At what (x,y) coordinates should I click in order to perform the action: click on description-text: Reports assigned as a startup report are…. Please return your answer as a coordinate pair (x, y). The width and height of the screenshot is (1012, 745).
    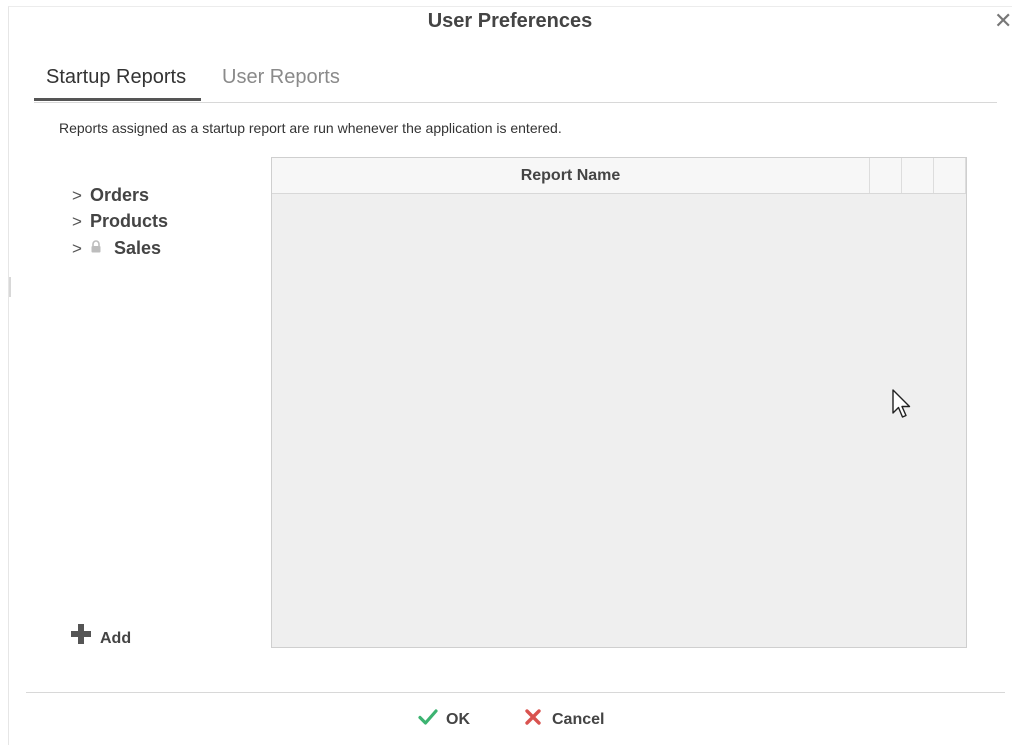
    Looking at the image, I should click on (310, 128).